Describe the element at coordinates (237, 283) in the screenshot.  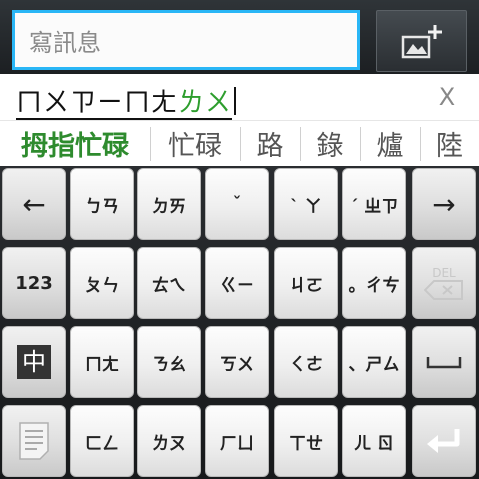
I see `key-ge-i: ㄍㄧ` at that location.